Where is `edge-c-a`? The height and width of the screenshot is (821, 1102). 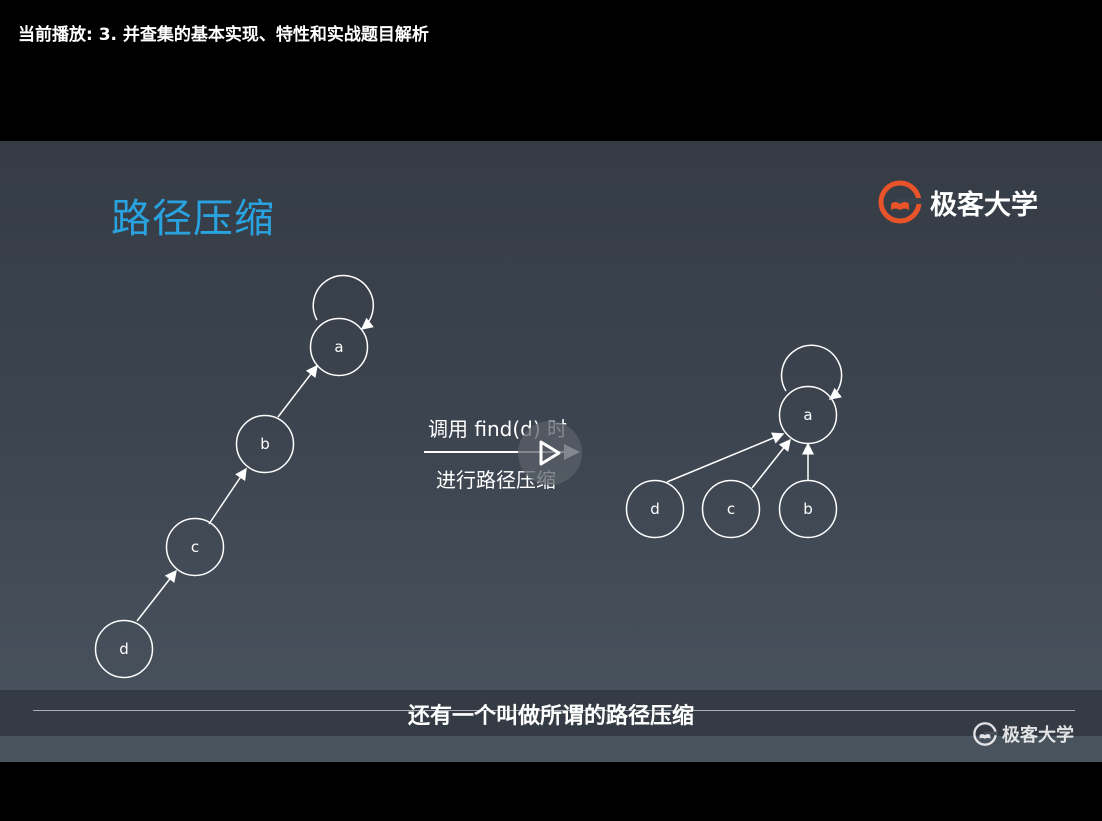 edge-c-a is located at coordinates (771, 463).